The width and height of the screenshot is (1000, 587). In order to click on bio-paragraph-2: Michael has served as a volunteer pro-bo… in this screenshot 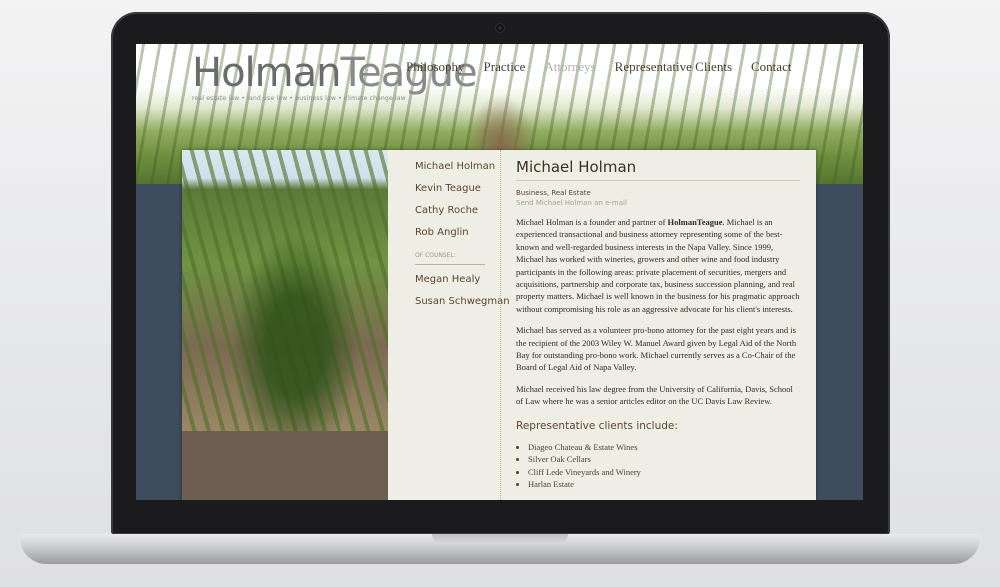, I will do `click(656, 349)`.